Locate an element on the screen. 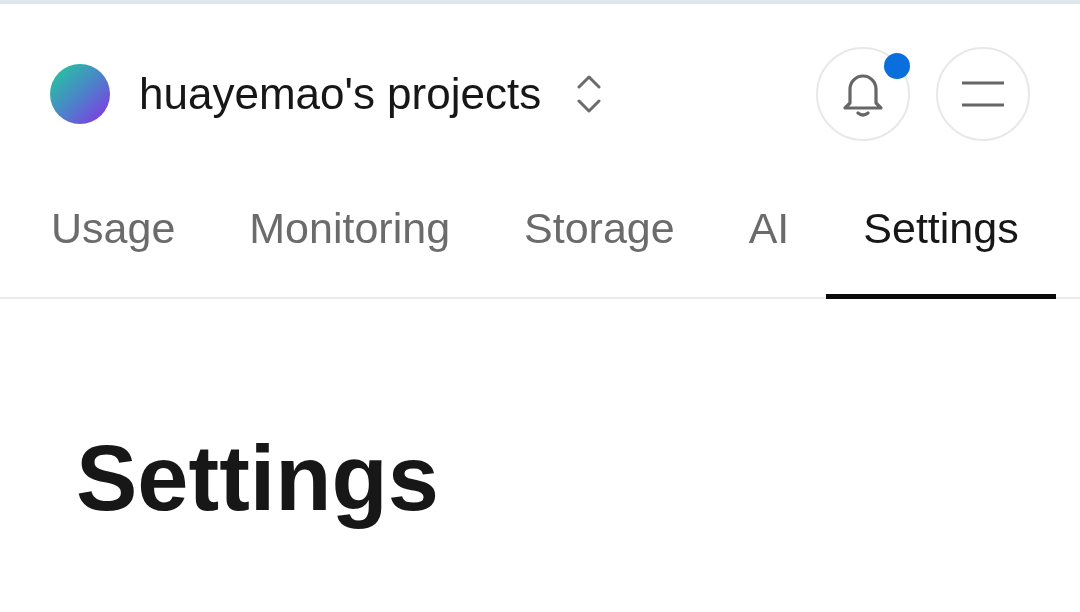 The width and height of the screenshot is (1080, 612). tab: Storage is located at coordinates (599, 241).